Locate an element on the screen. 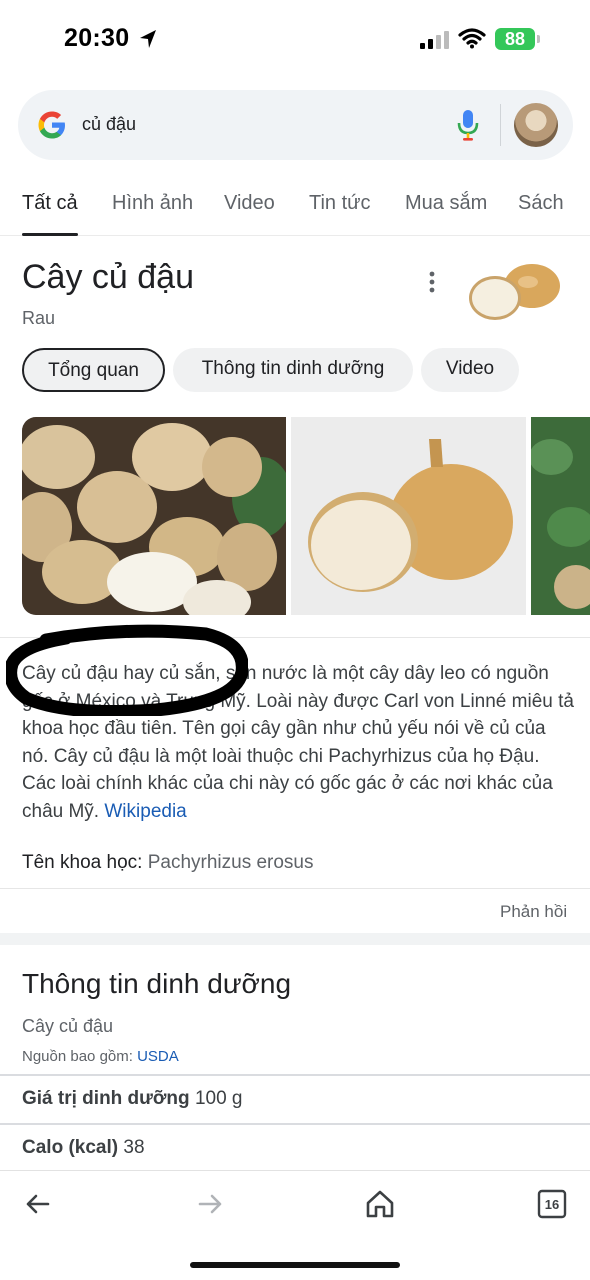 This screenshot has width=590, height=1280. active-tab-indicator is located at coordinates (50, 234).